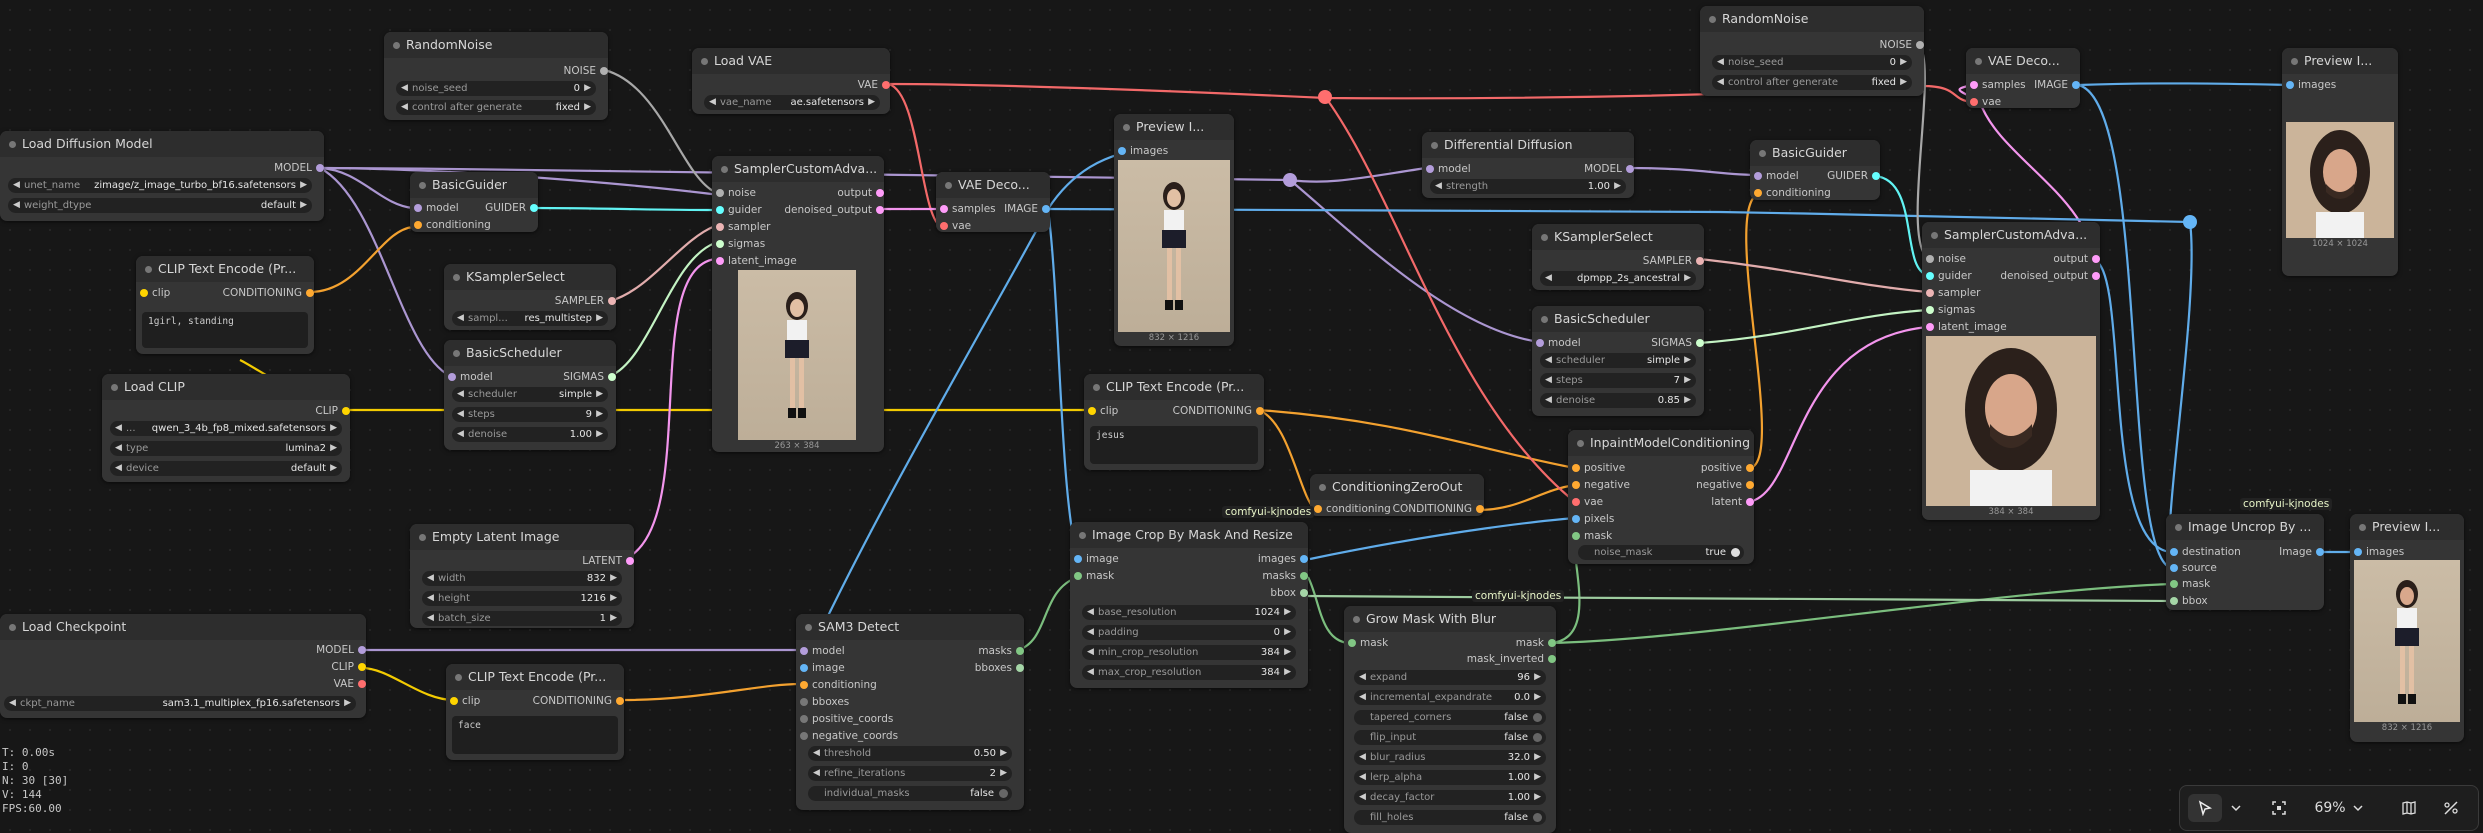  Describe the element at coordinates (183, 627) in the screenshot. I see `node-title: Load Checkpoint` at that location.